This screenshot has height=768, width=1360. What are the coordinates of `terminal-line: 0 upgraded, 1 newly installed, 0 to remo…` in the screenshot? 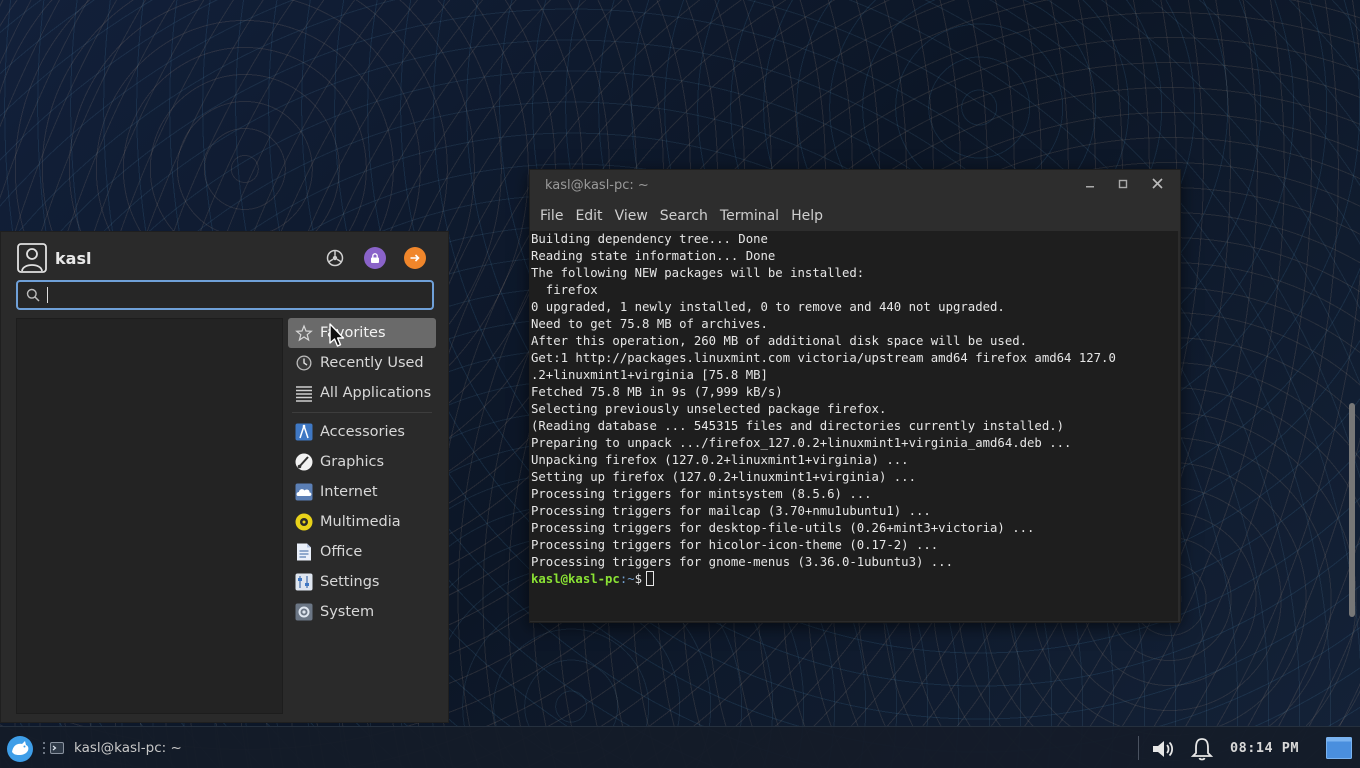 It's located at (768, 307).